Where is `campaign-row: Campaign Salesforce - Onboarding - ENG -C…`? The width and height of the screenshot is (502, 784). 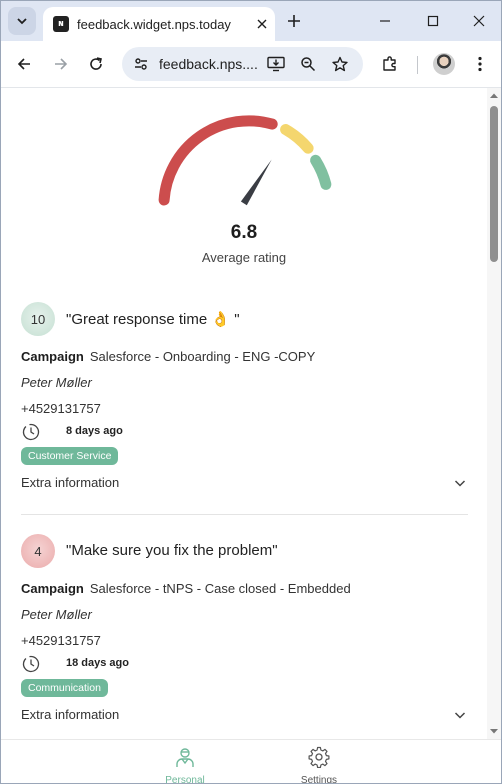
campaign-row: Campaign Salesforce - Onboarding - ENG -C… is located at coordinates (168, 356).